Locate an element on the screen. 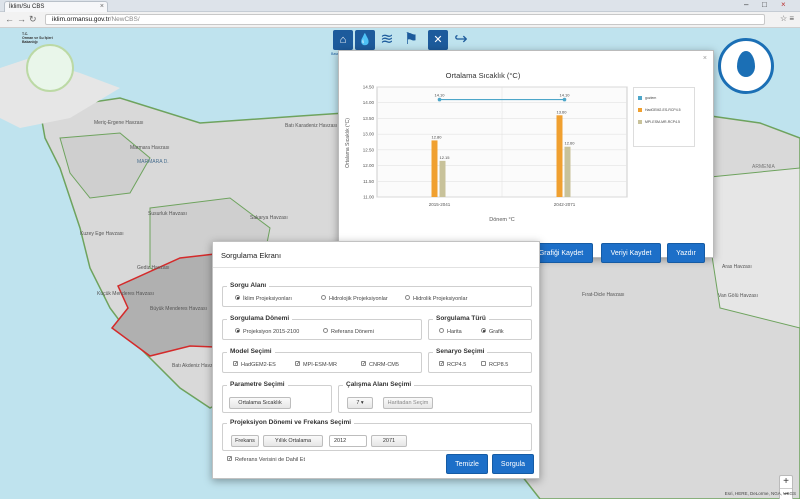 The width and height of the screenshot is (800, 499). chart-title: Ortalama Sıcaklık (°C) is located at coordinates (483, 75).